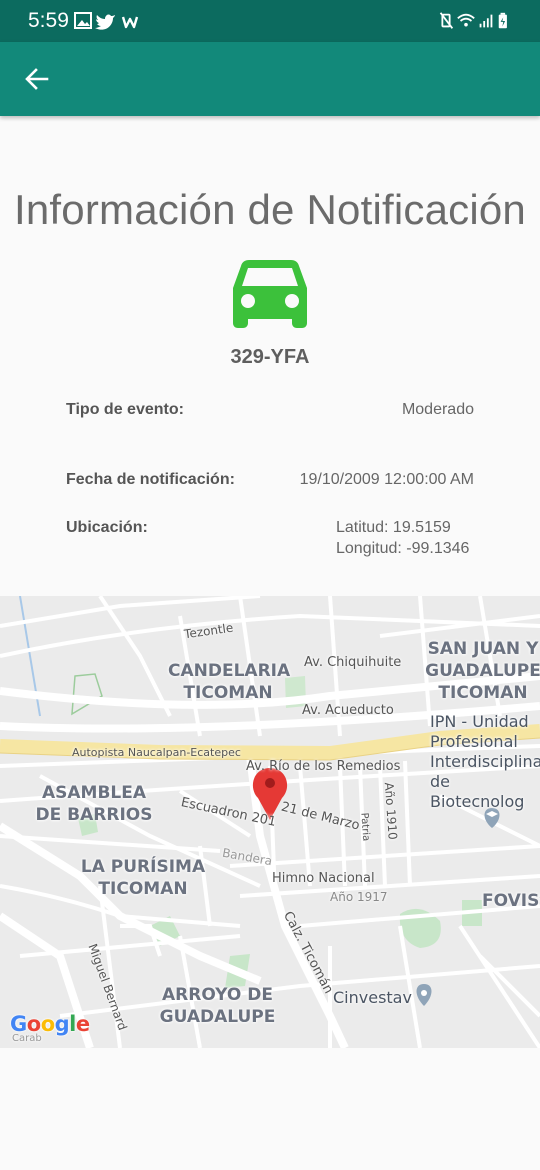 This screenshot has width=540, height=1170. I want to click on signal-icon, so click(486, 21).